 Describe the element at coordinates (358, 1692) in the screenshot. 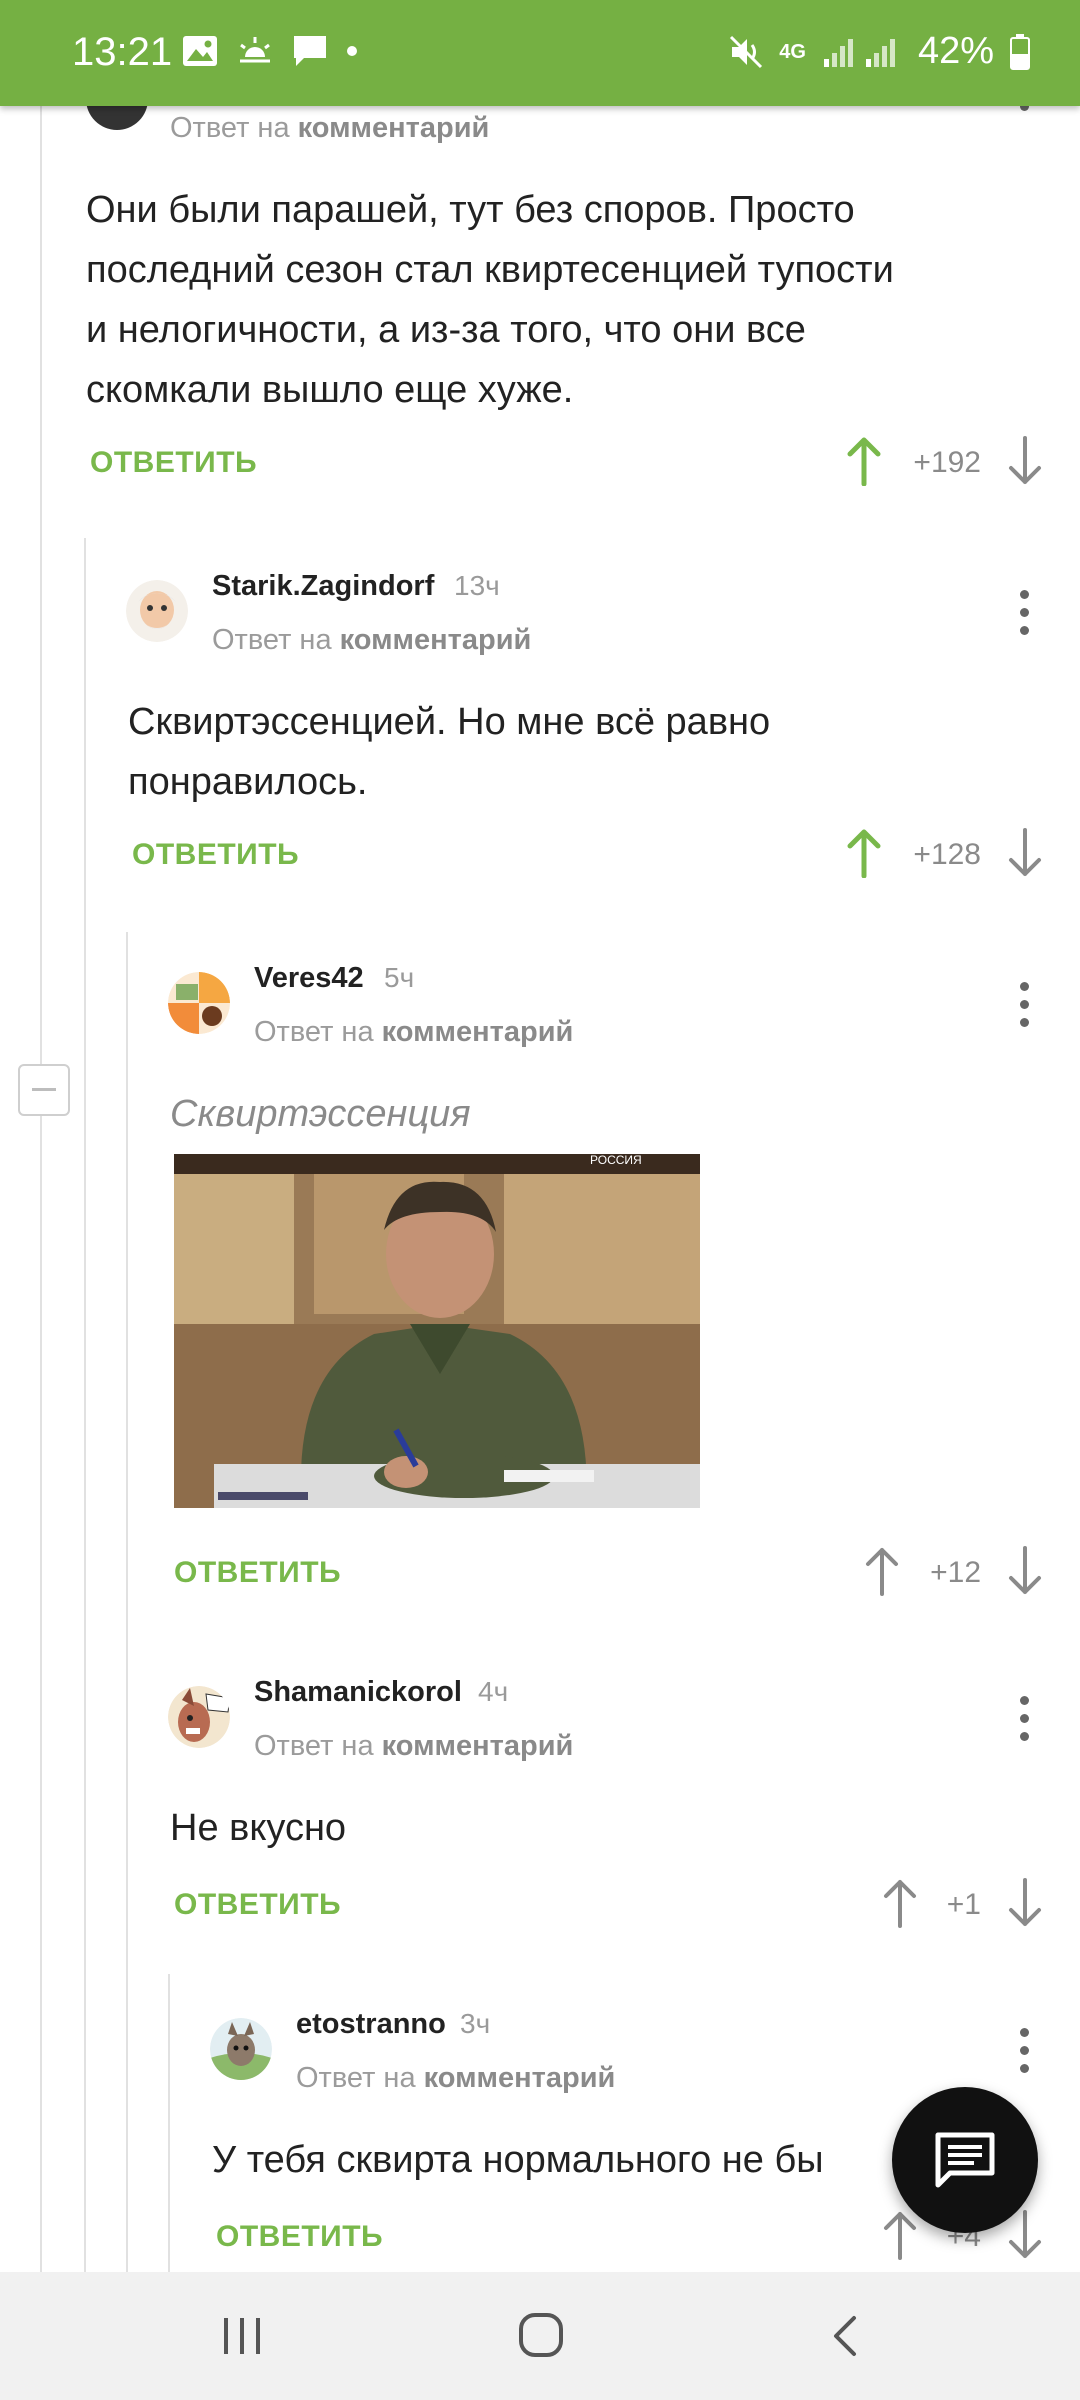

I see `author-name: Shamanickorol` at that location.